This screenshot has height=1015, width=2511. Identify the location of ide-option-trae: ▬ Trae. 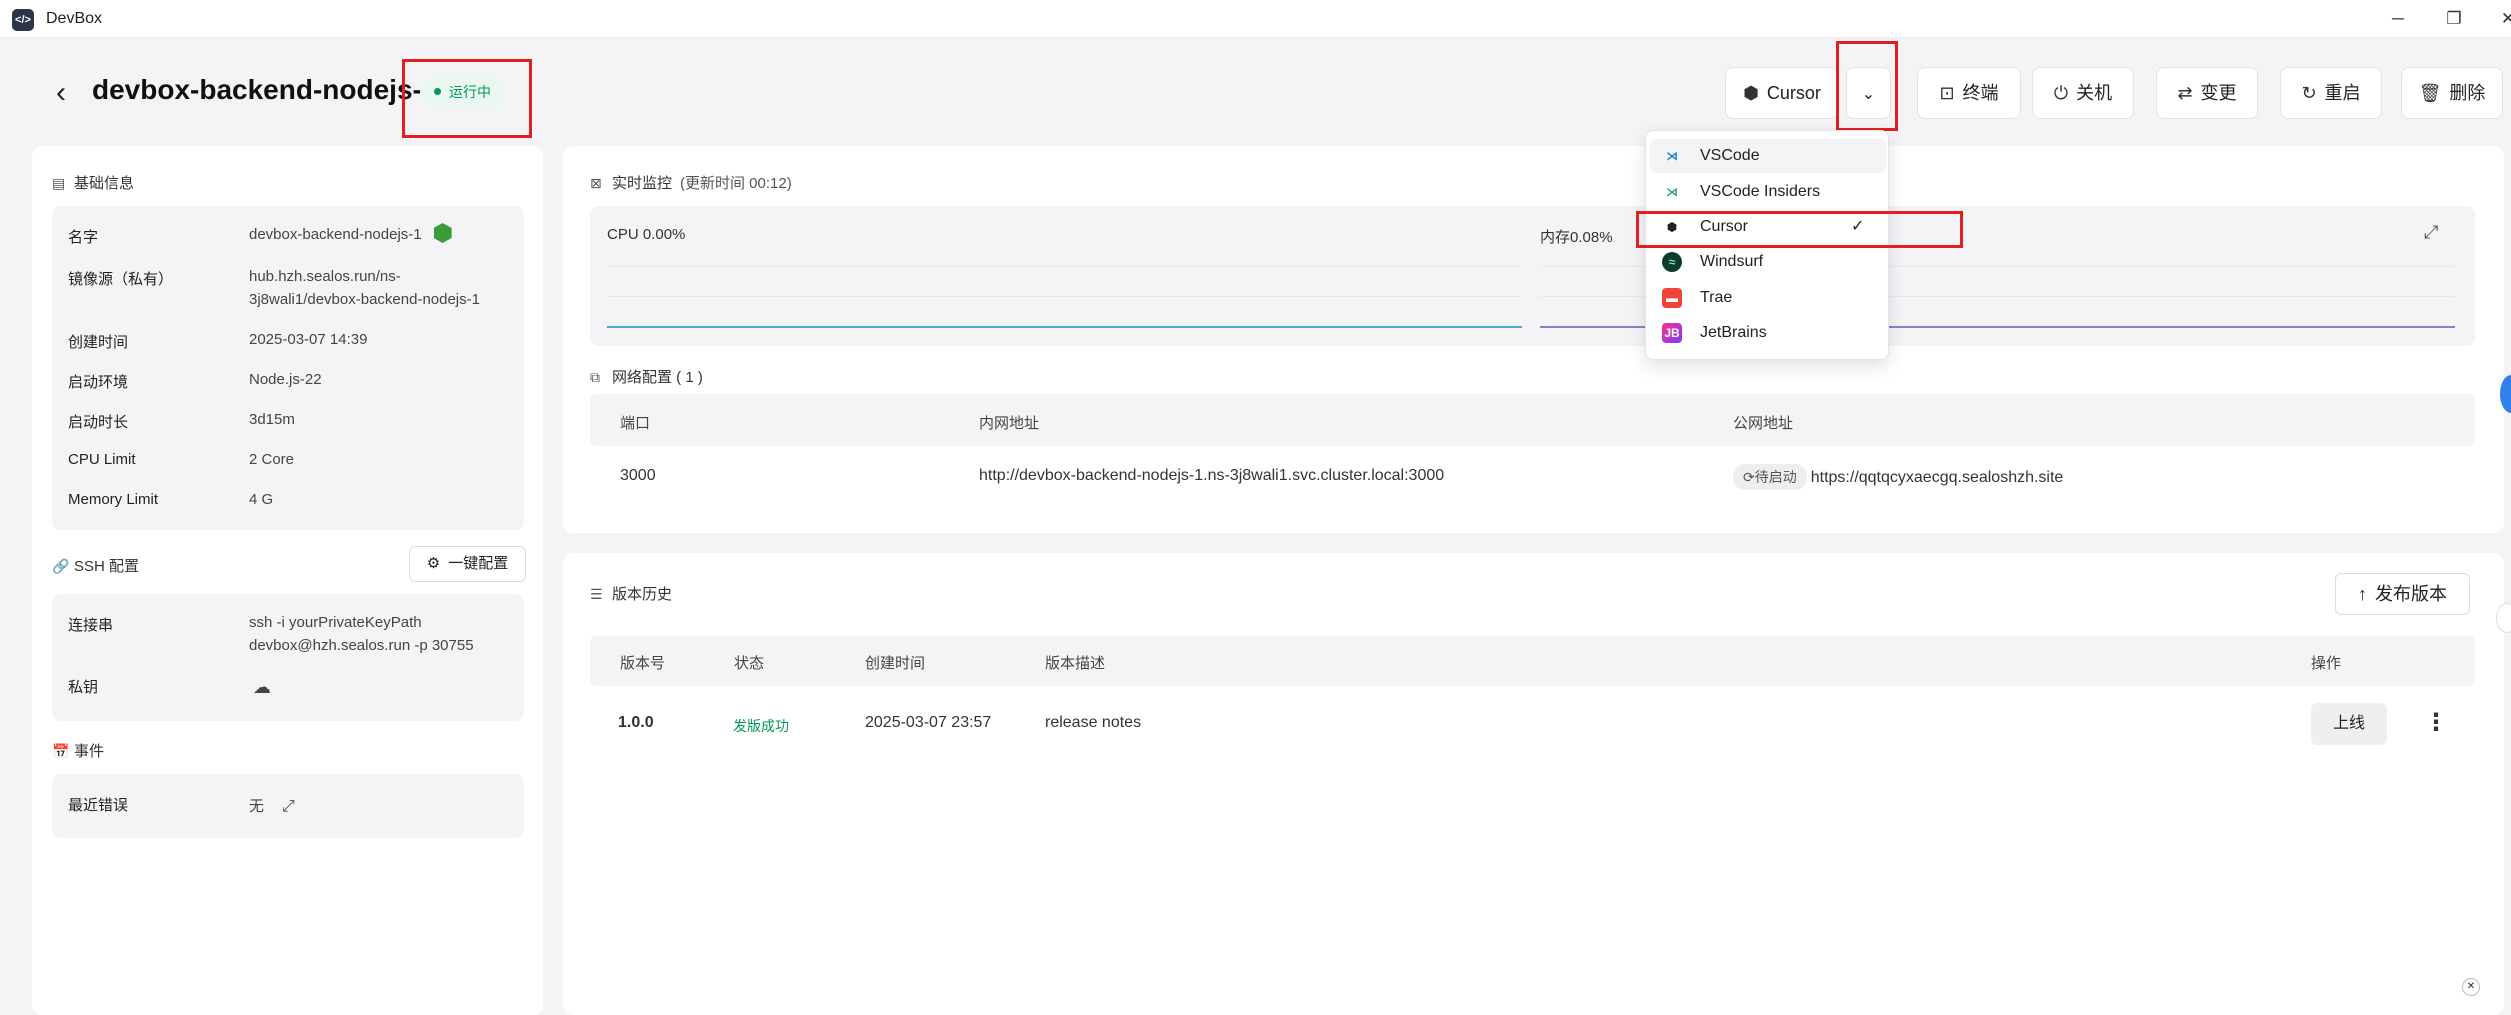
(1768, 298).